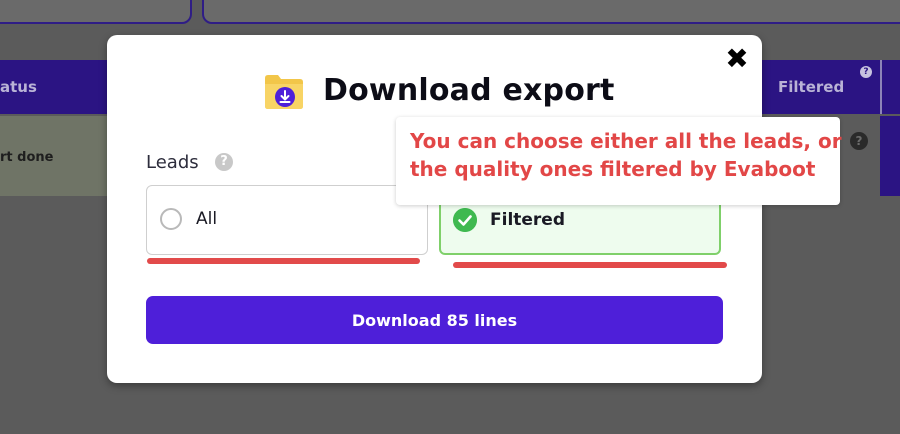 The image size is (900, 434). What do you see at coordinates (18, 87) in the screenshot?
I see `column-header-status: atus` at bounding box center [18, 87].